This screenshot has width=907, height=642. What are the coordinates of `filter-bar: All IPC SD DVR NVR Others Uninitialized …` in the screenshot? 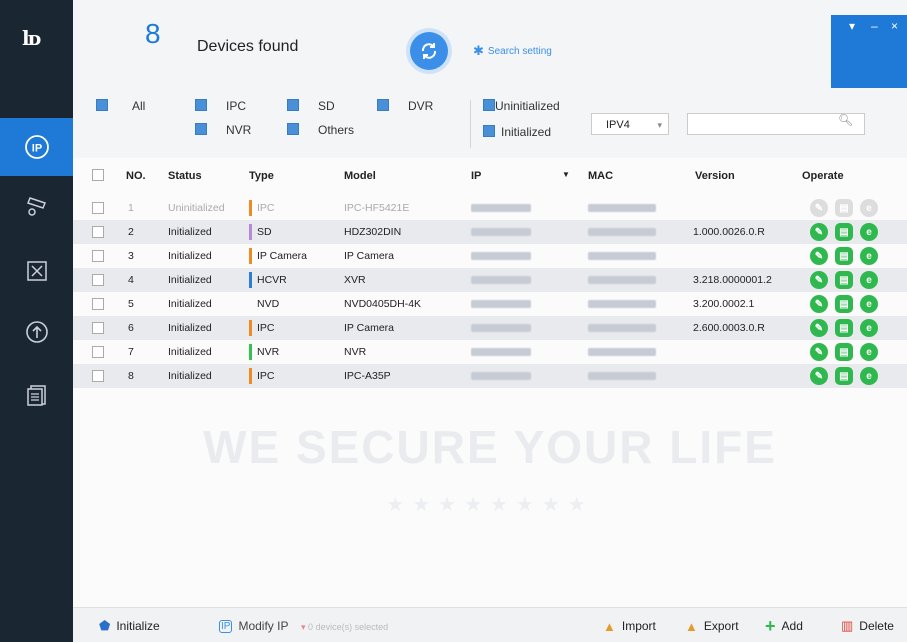 It's located at (490, 123).